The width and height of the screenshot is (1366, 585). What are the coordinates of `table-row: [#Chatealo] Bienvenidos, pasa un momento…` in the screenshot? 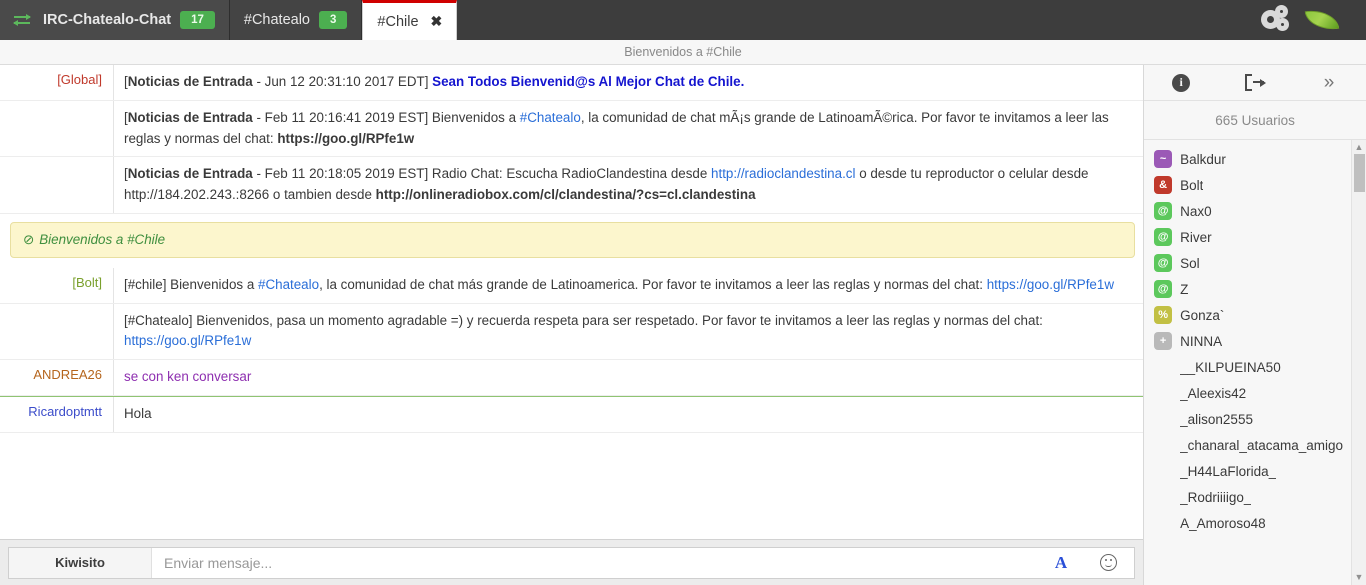 It's located at (572, 332).